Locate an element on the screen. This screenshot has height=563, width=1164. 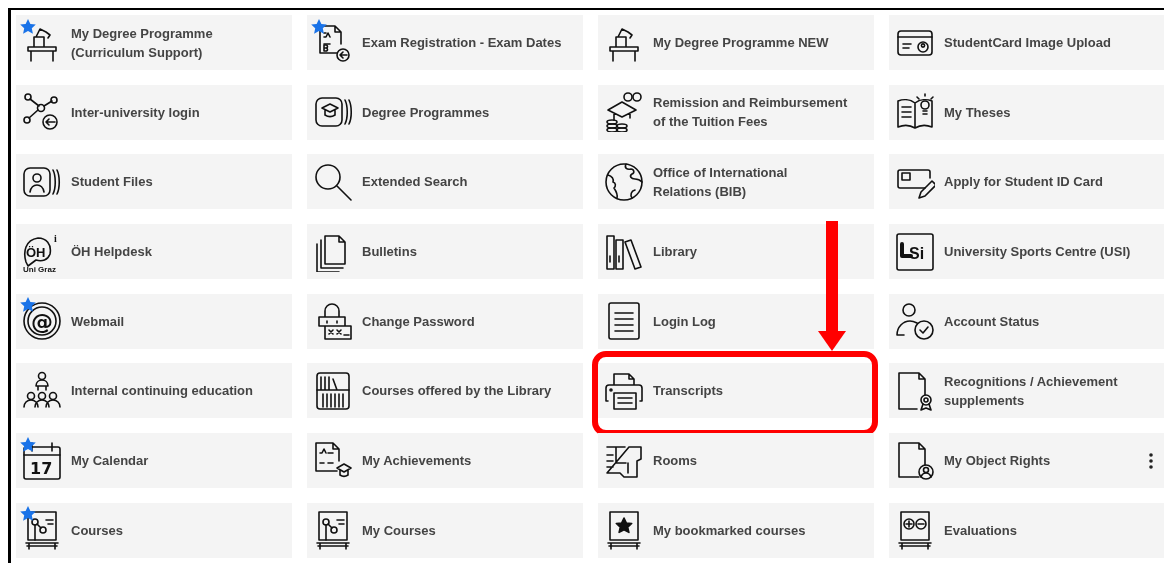
service-tile: Internal continuing education is located at coordinates (154, 391).